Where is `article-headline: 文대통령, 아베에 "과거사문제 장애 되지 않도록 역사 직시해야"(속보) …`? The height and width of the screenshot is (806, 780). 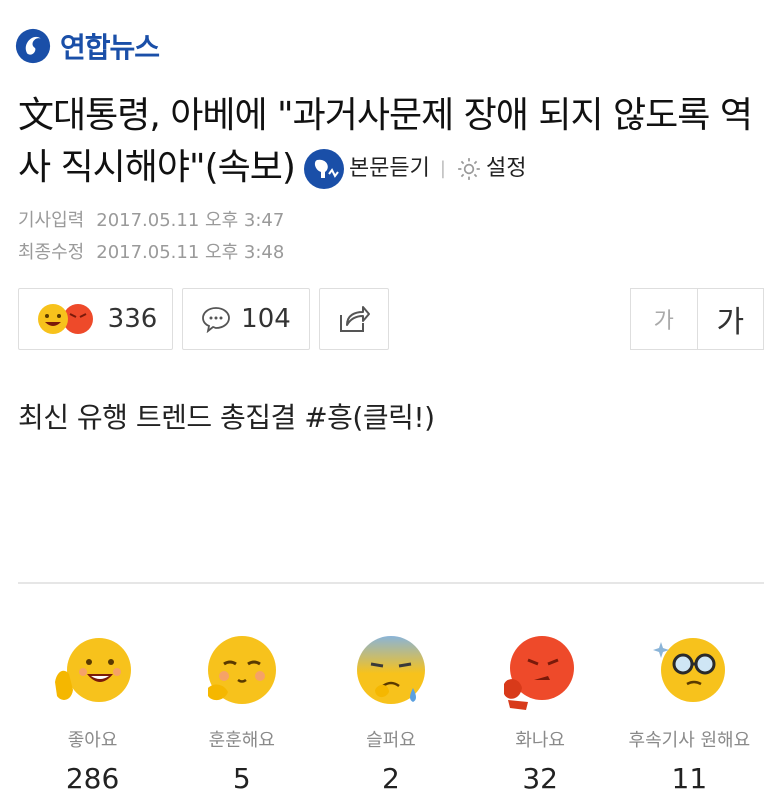 article-headline: 文대통령, 아베에 "과거사문제 장애 되지 않도록 역사 직시해야"(속보) … is located at coordinates (393, 142).